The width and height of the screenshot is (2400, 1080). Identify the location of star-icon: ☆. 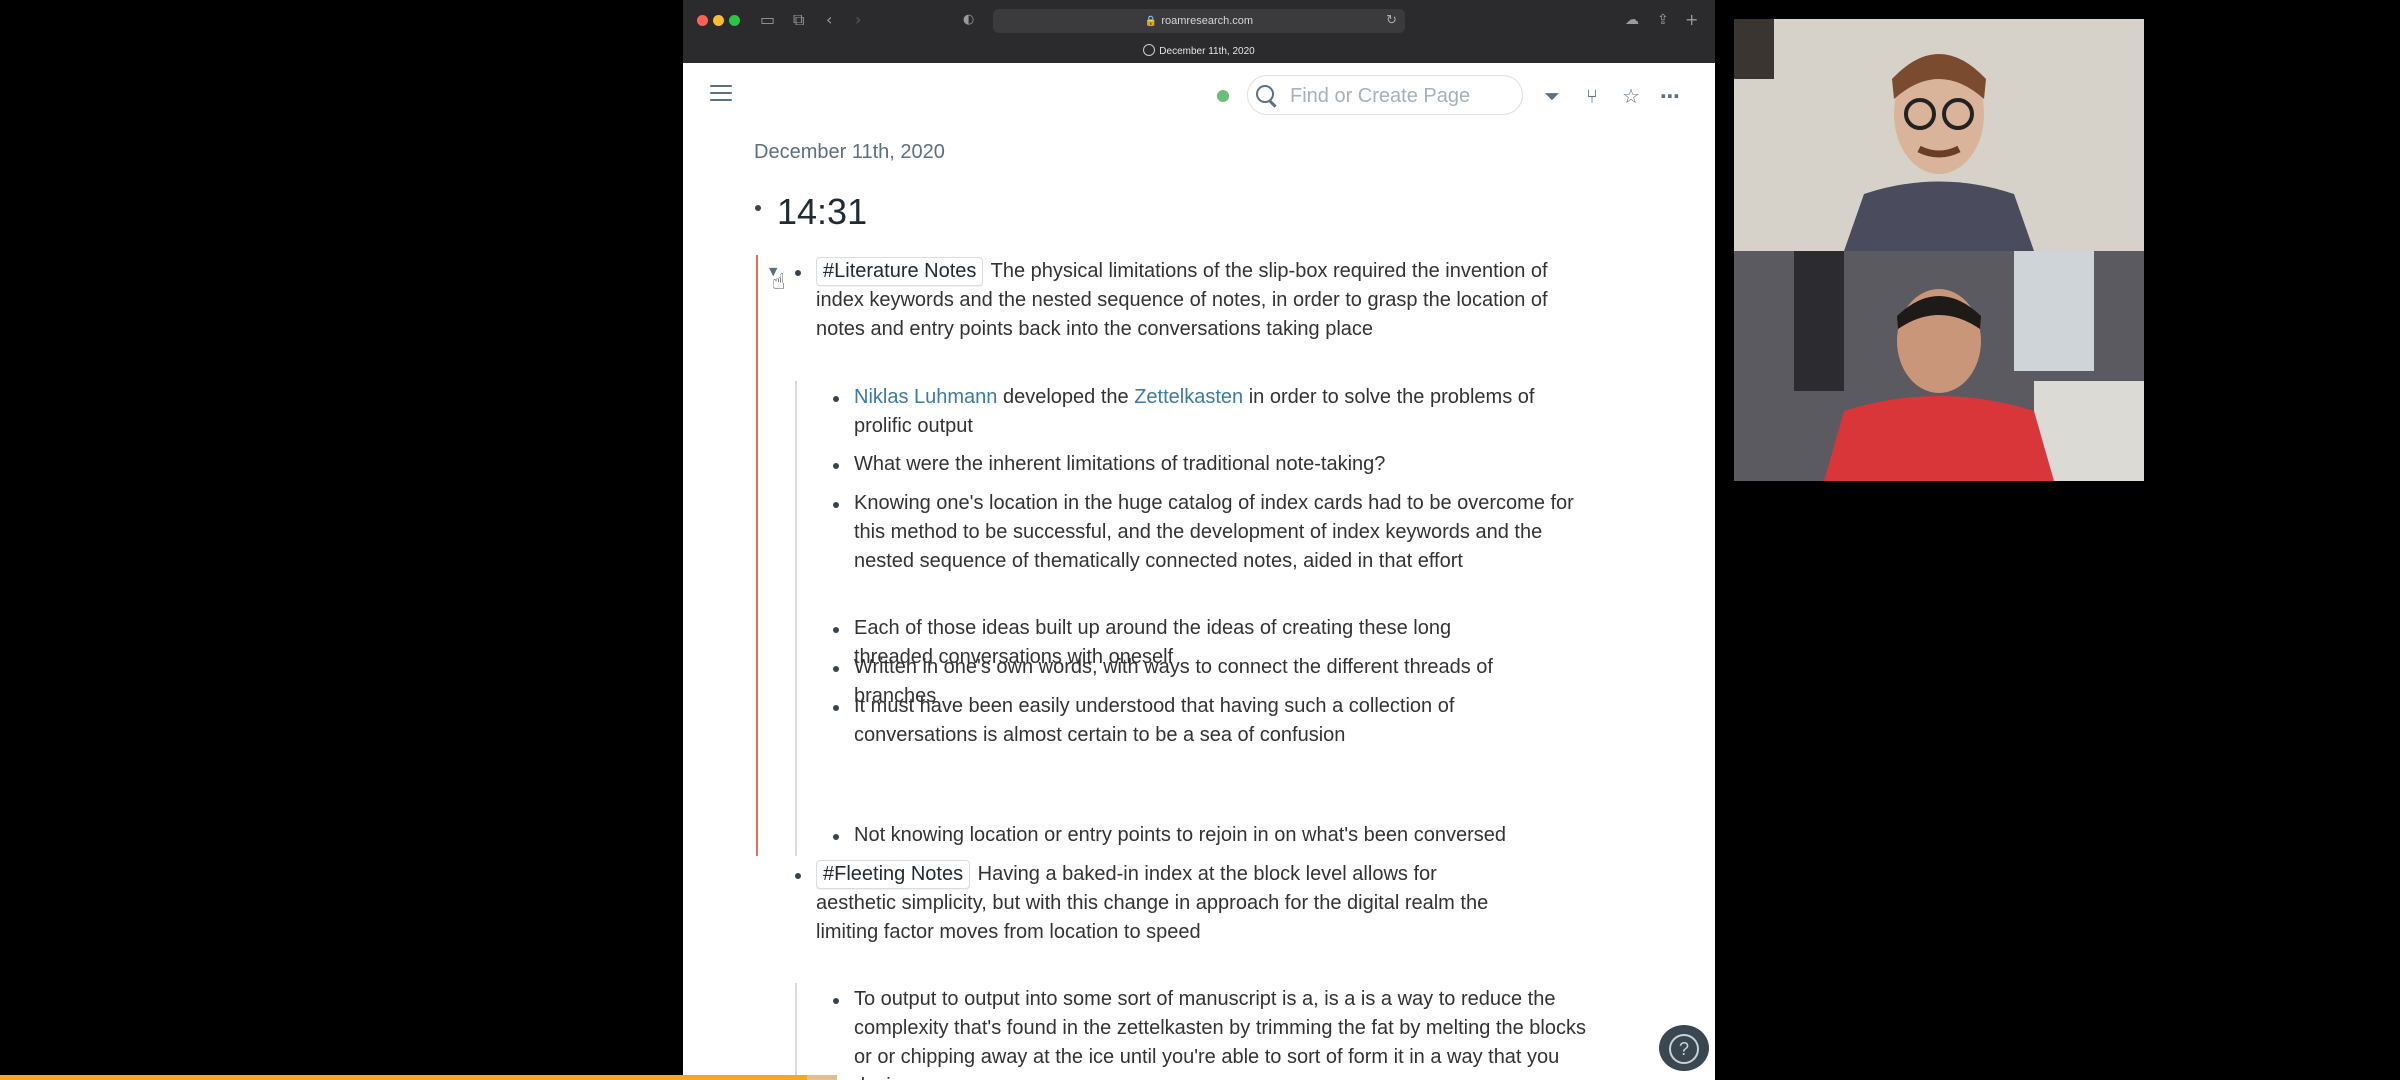
(1631, 96).